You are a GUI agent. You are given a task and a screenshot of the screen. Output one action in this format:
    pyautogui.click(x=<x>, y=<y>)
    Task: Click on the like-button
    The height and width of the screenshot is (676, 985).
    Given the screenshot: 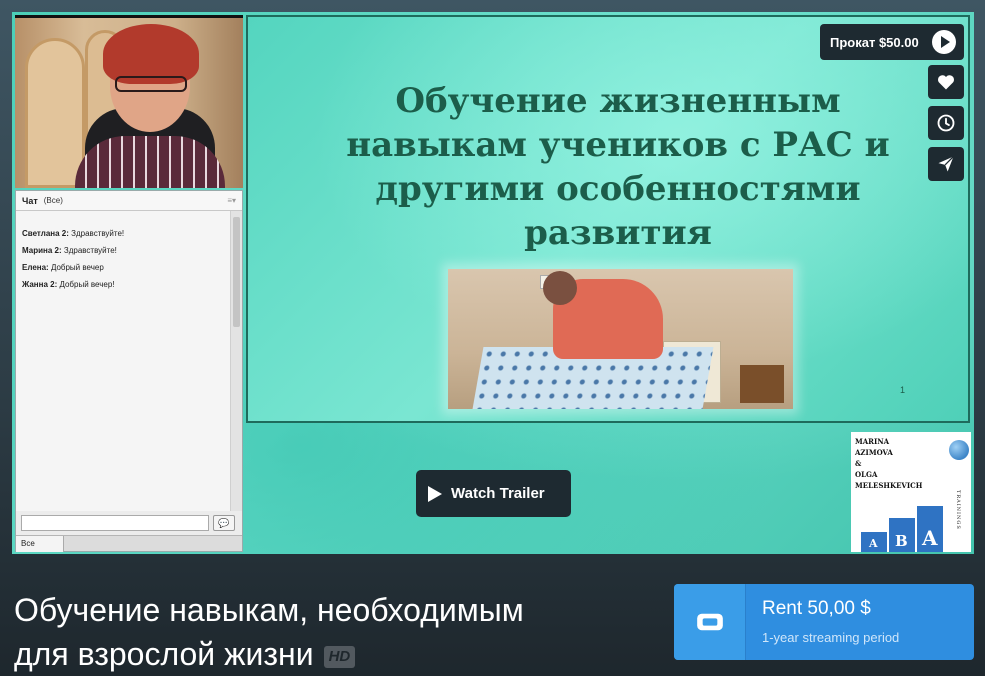 What is the action you would take?
    pyautogui.click(x=946, y=82)
    